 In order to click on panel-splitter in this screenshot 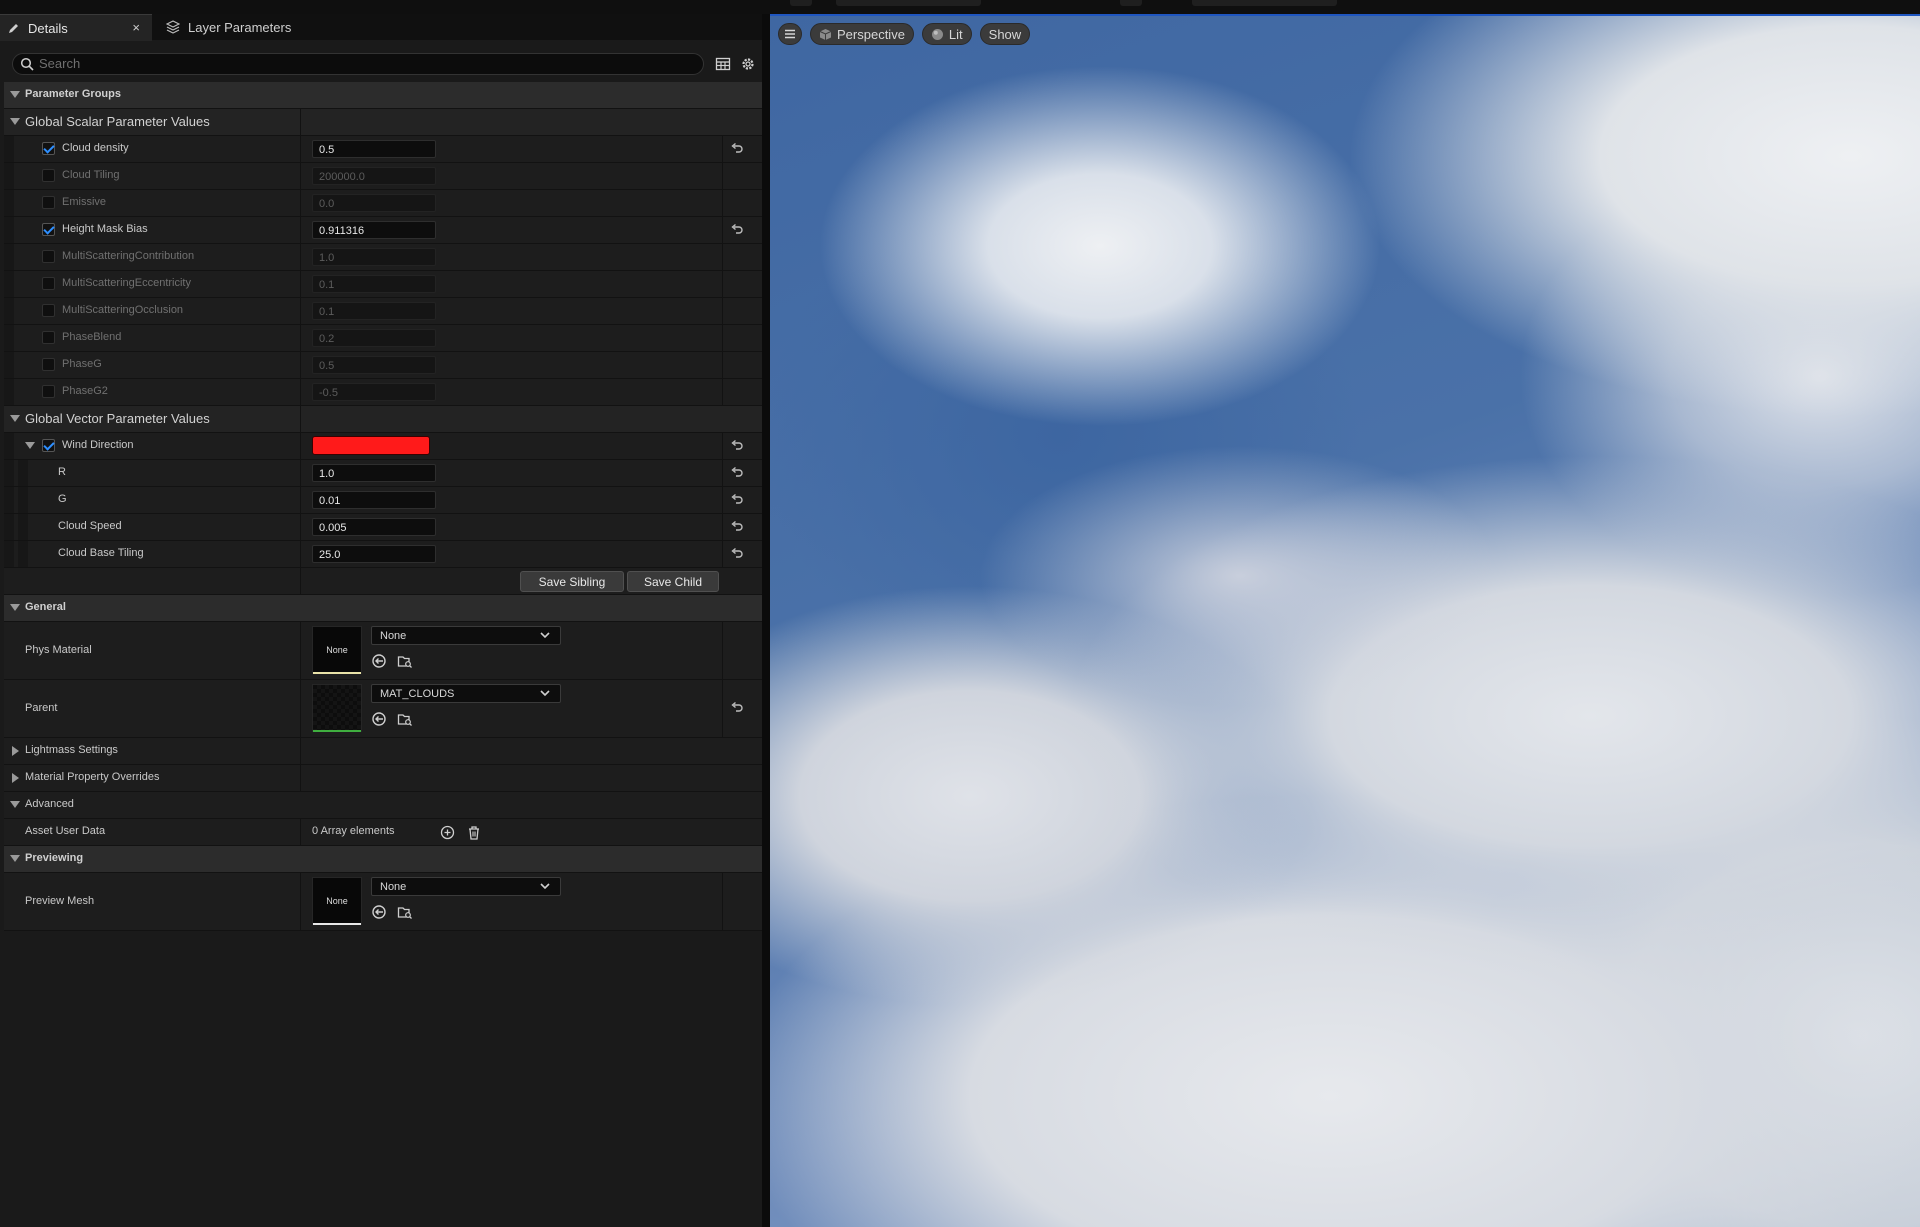, I will do `click(766, 620)`.